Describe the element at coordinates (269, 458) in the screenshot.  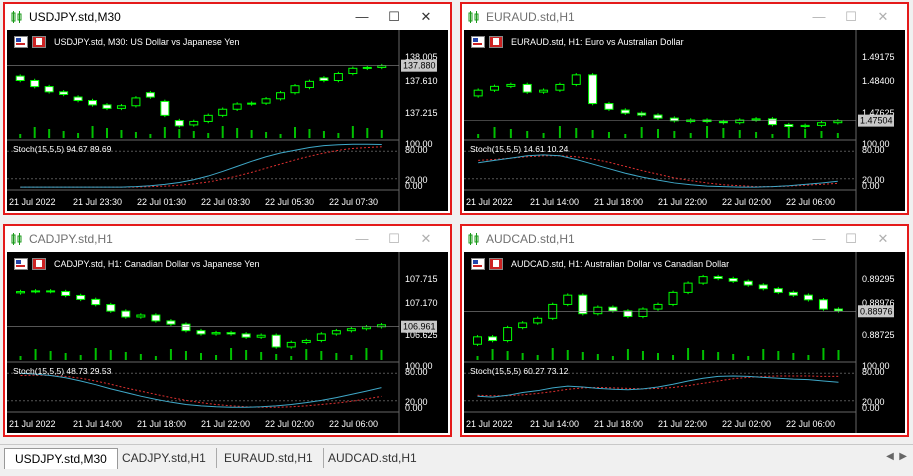
I see `tab-euraud: EURAUD.std,H1` at that location.